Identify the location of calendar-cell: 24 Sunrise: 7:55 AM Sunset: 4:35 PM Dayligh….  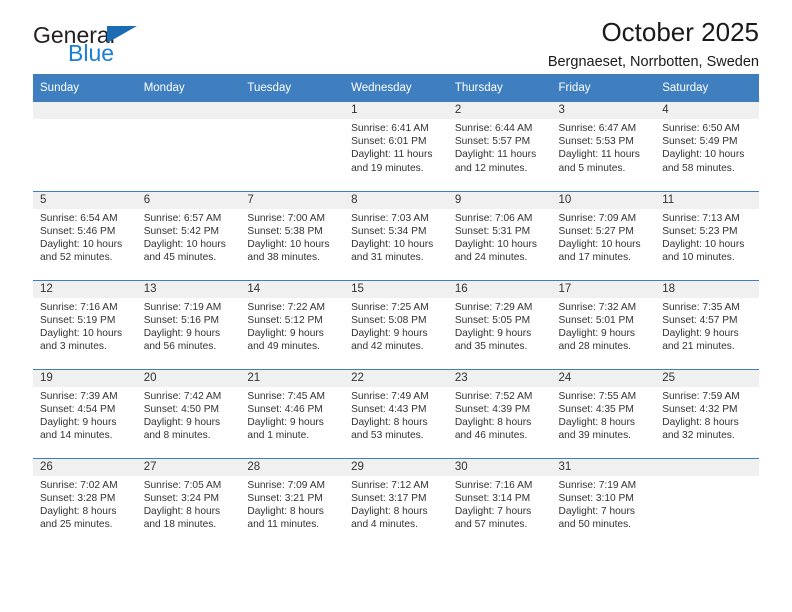
(603, 413).